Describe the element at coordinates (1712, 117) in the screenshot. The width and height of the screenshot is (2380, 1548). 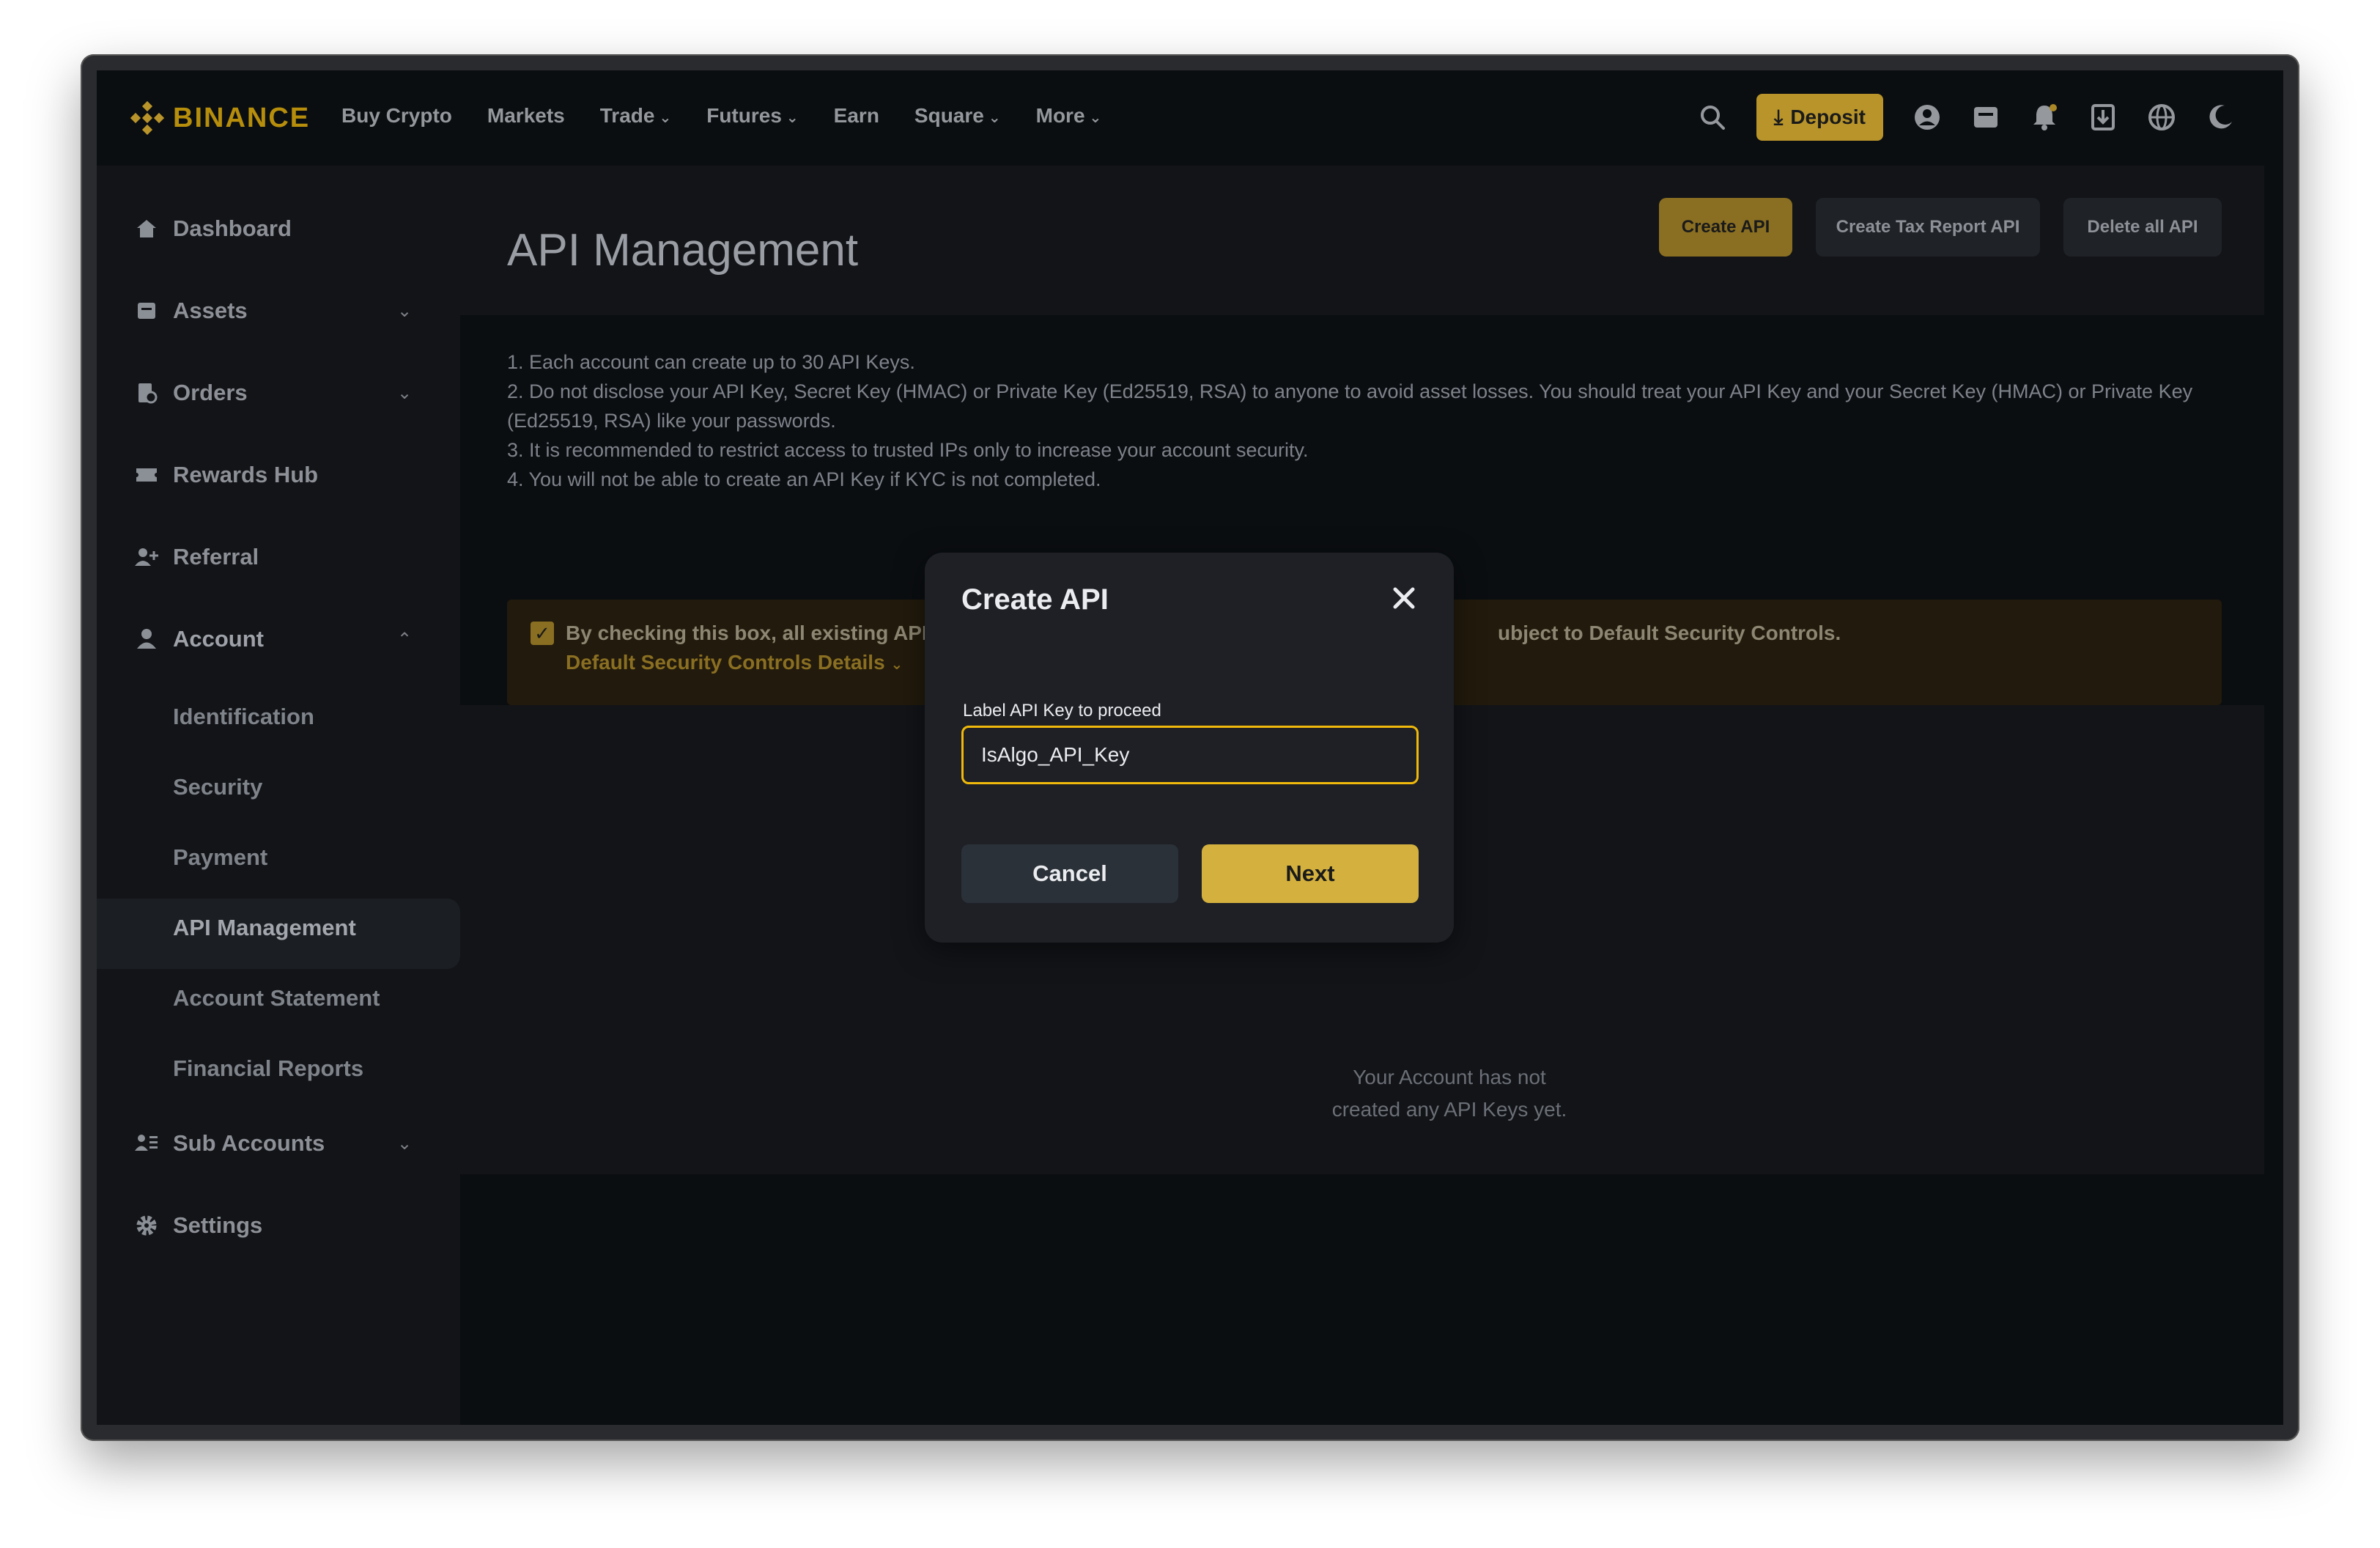
I see `search-icon` at that location.